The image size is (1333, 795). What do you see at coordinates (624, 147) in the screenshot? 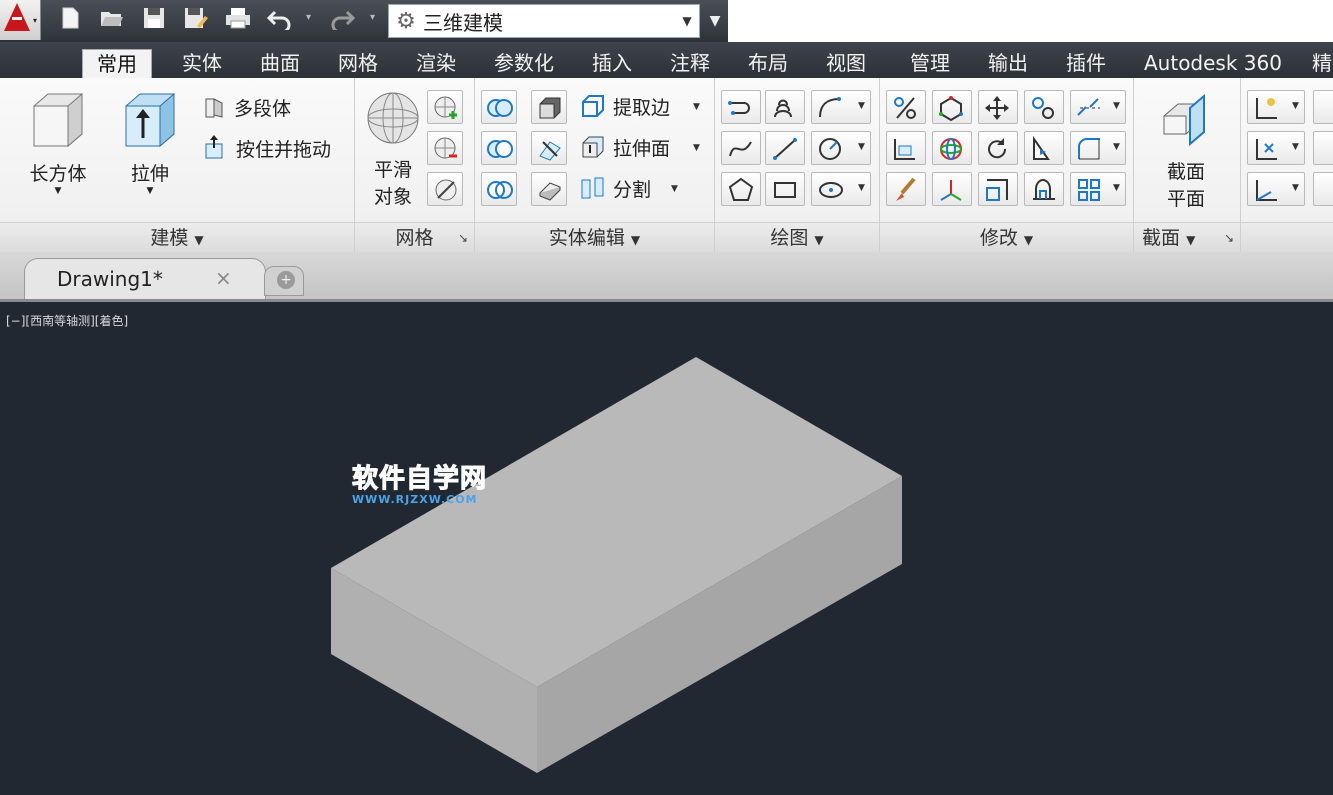
I see `extrude-faces-button: 拉伸面` at bounding box center [624, 147].